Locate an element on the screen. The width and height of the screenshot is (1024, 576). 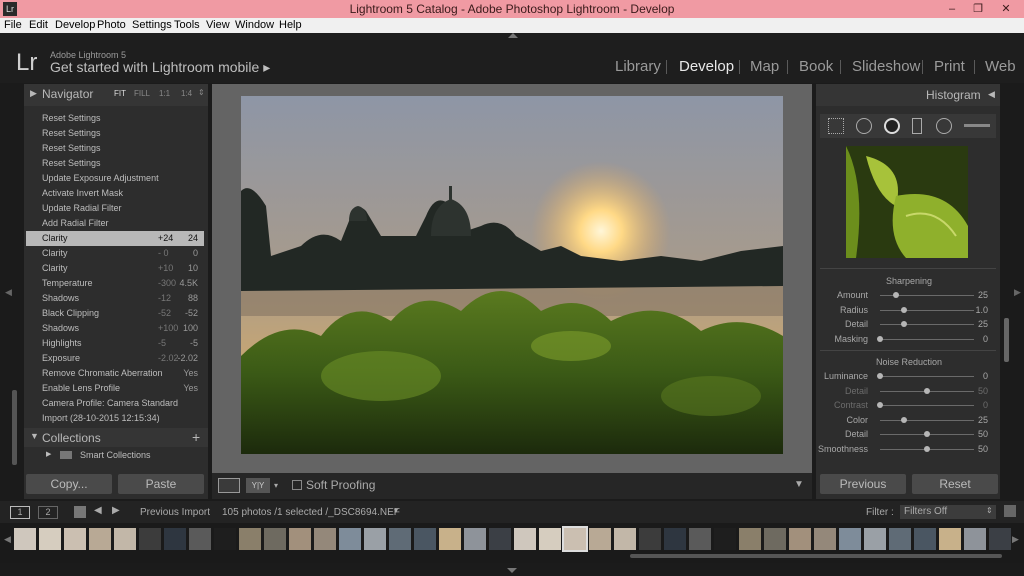
noise_reduction-slider-row: Detail50 is located at coordinates (909, 434).